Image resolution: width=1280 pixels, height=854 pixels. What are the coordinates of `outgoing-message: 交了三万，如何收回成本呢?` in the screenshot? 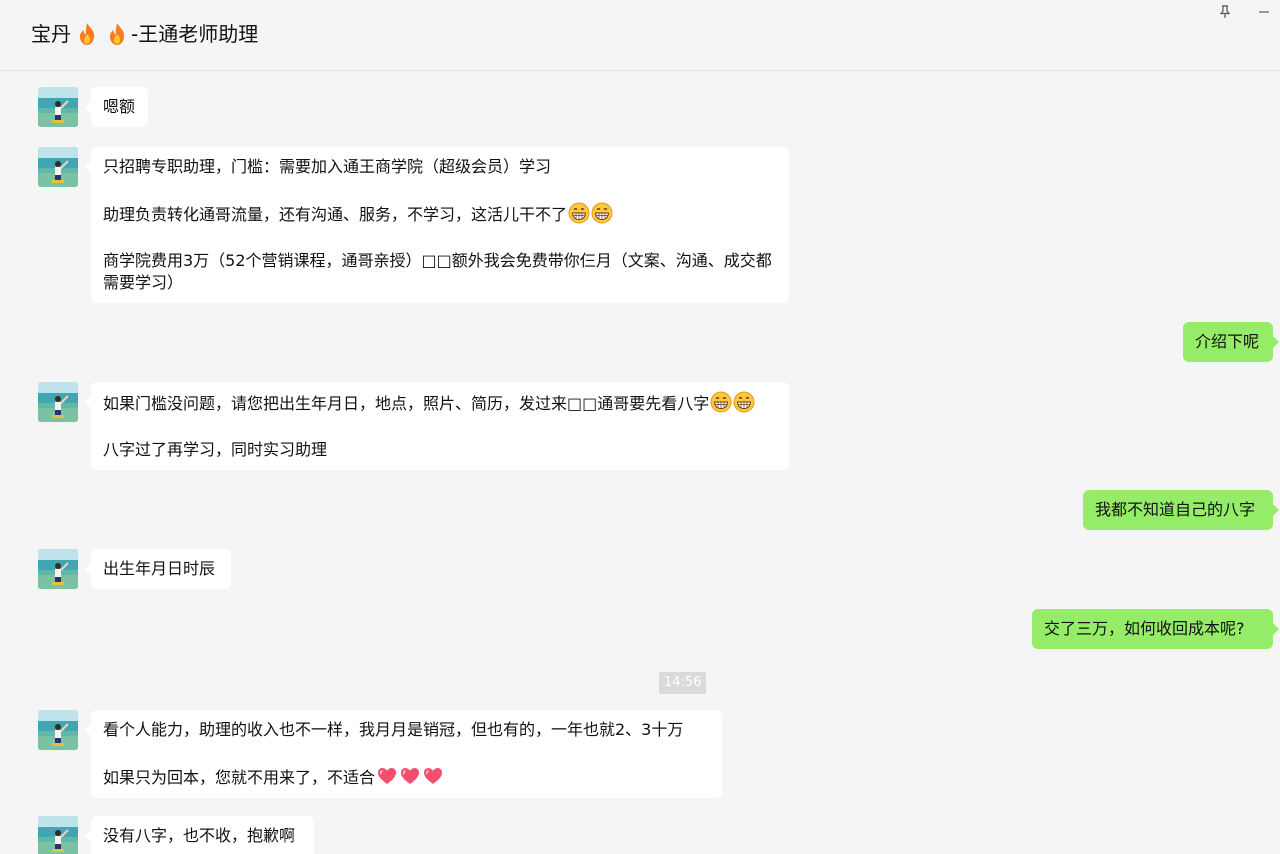 It's located at (1155, 629).